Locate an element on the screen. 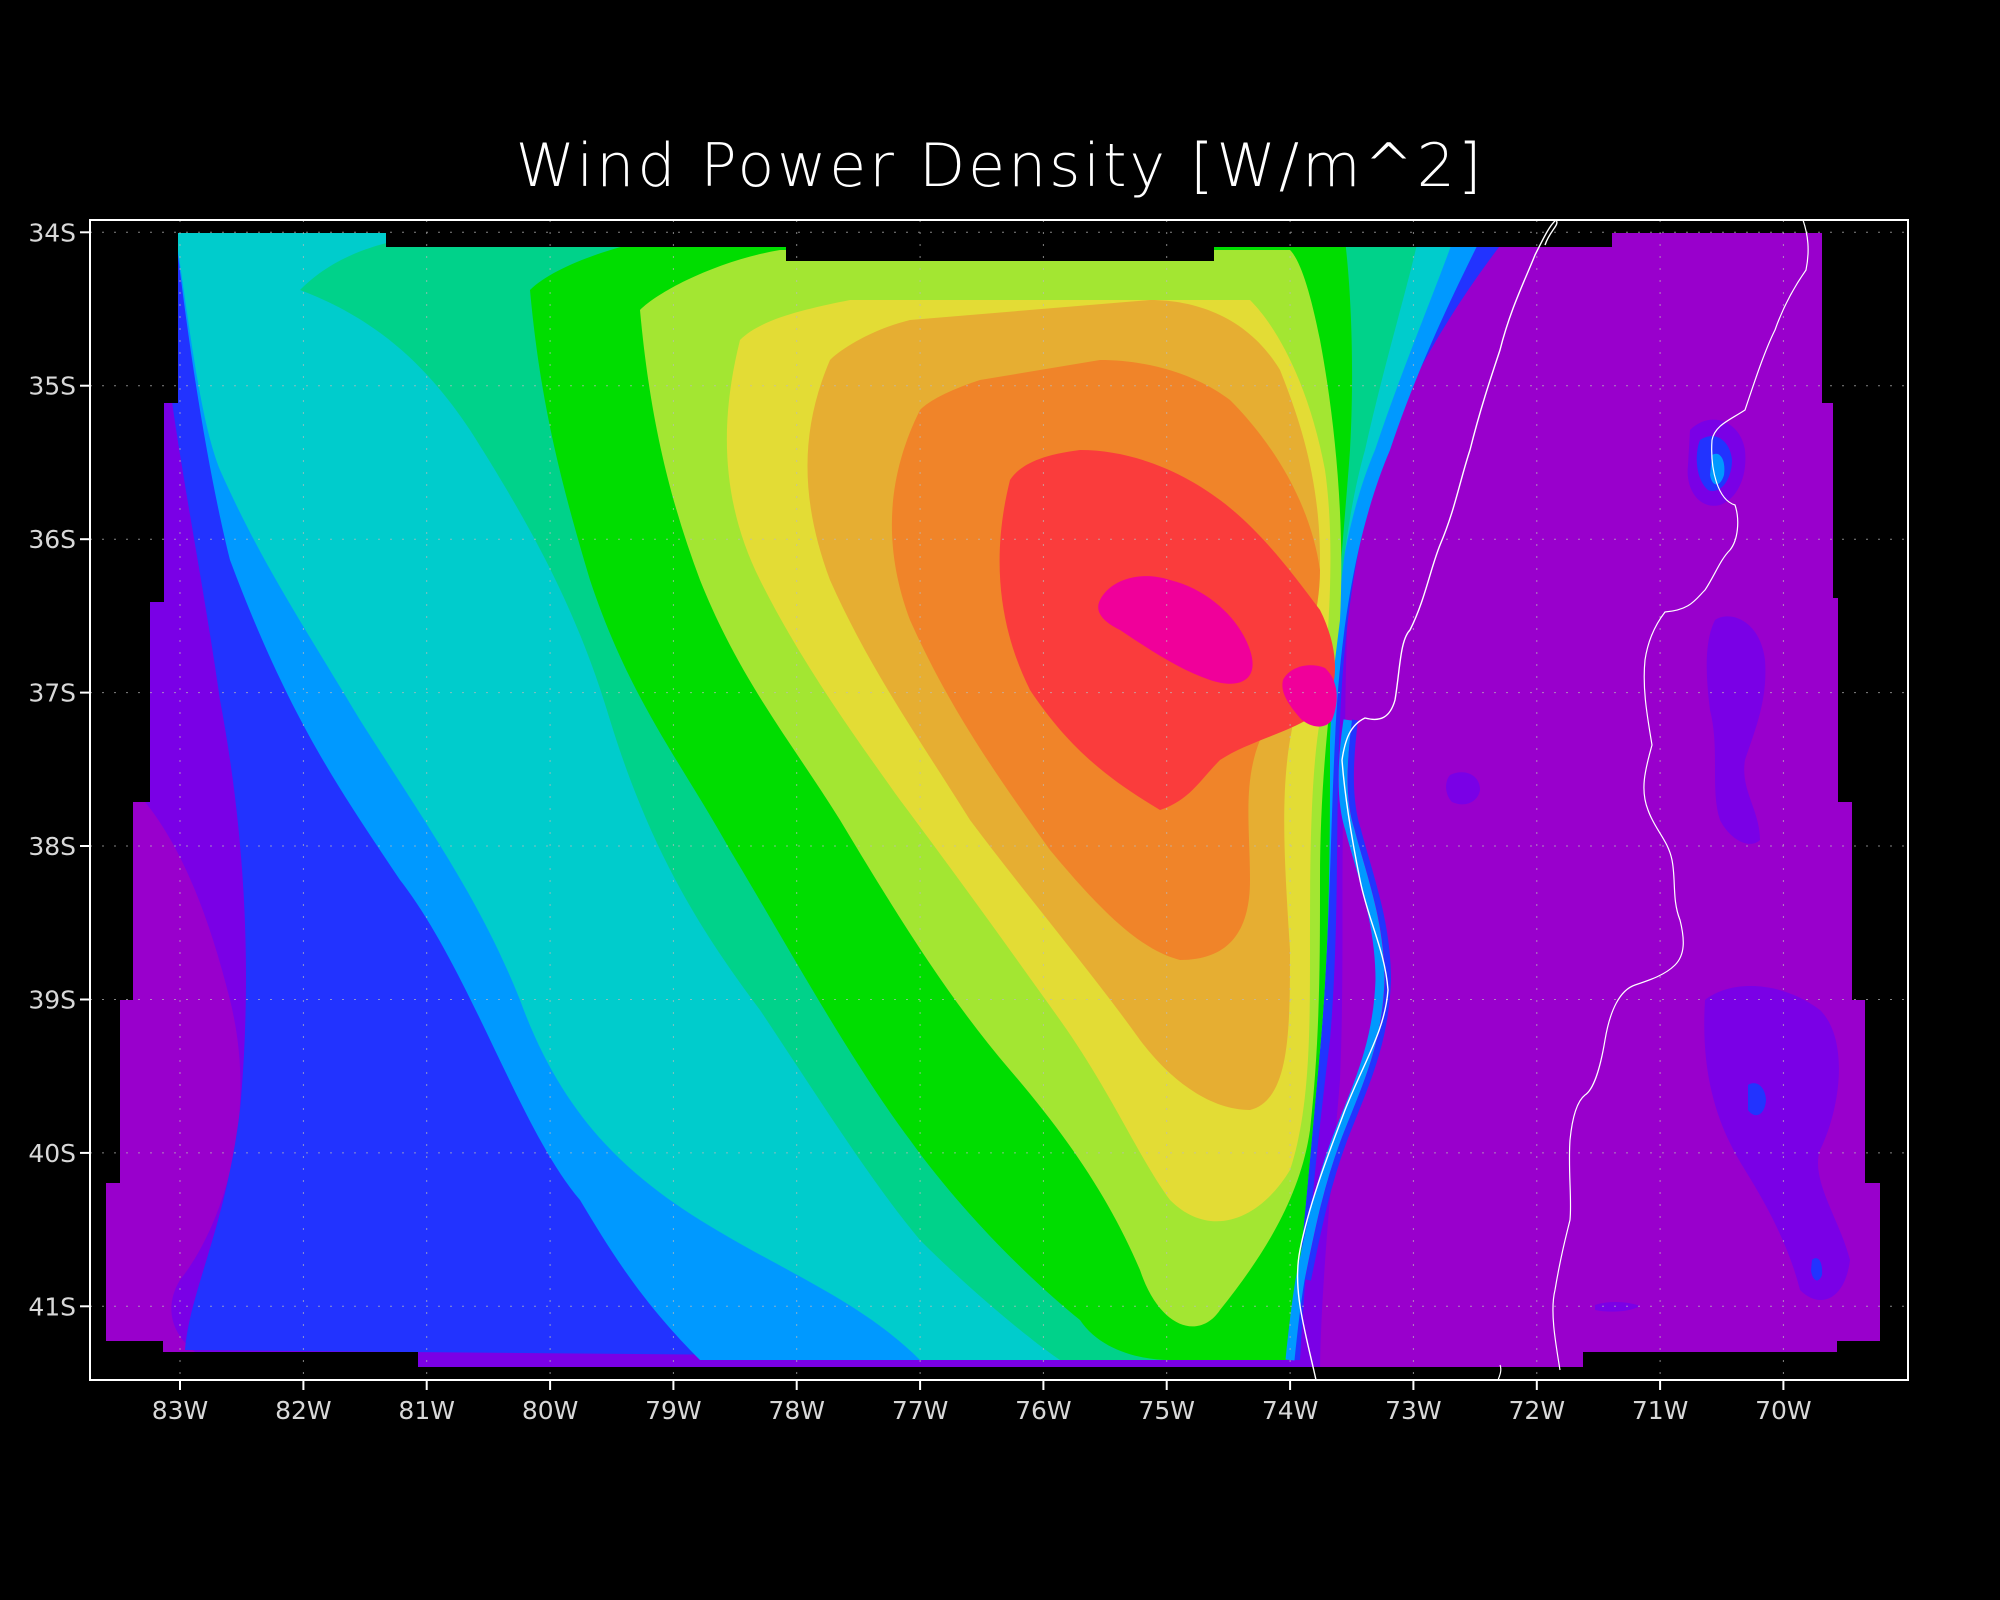 This screenshot has height=1600, width=2000. x-tick-label: 72W is located at coordinates (1537, 1410).